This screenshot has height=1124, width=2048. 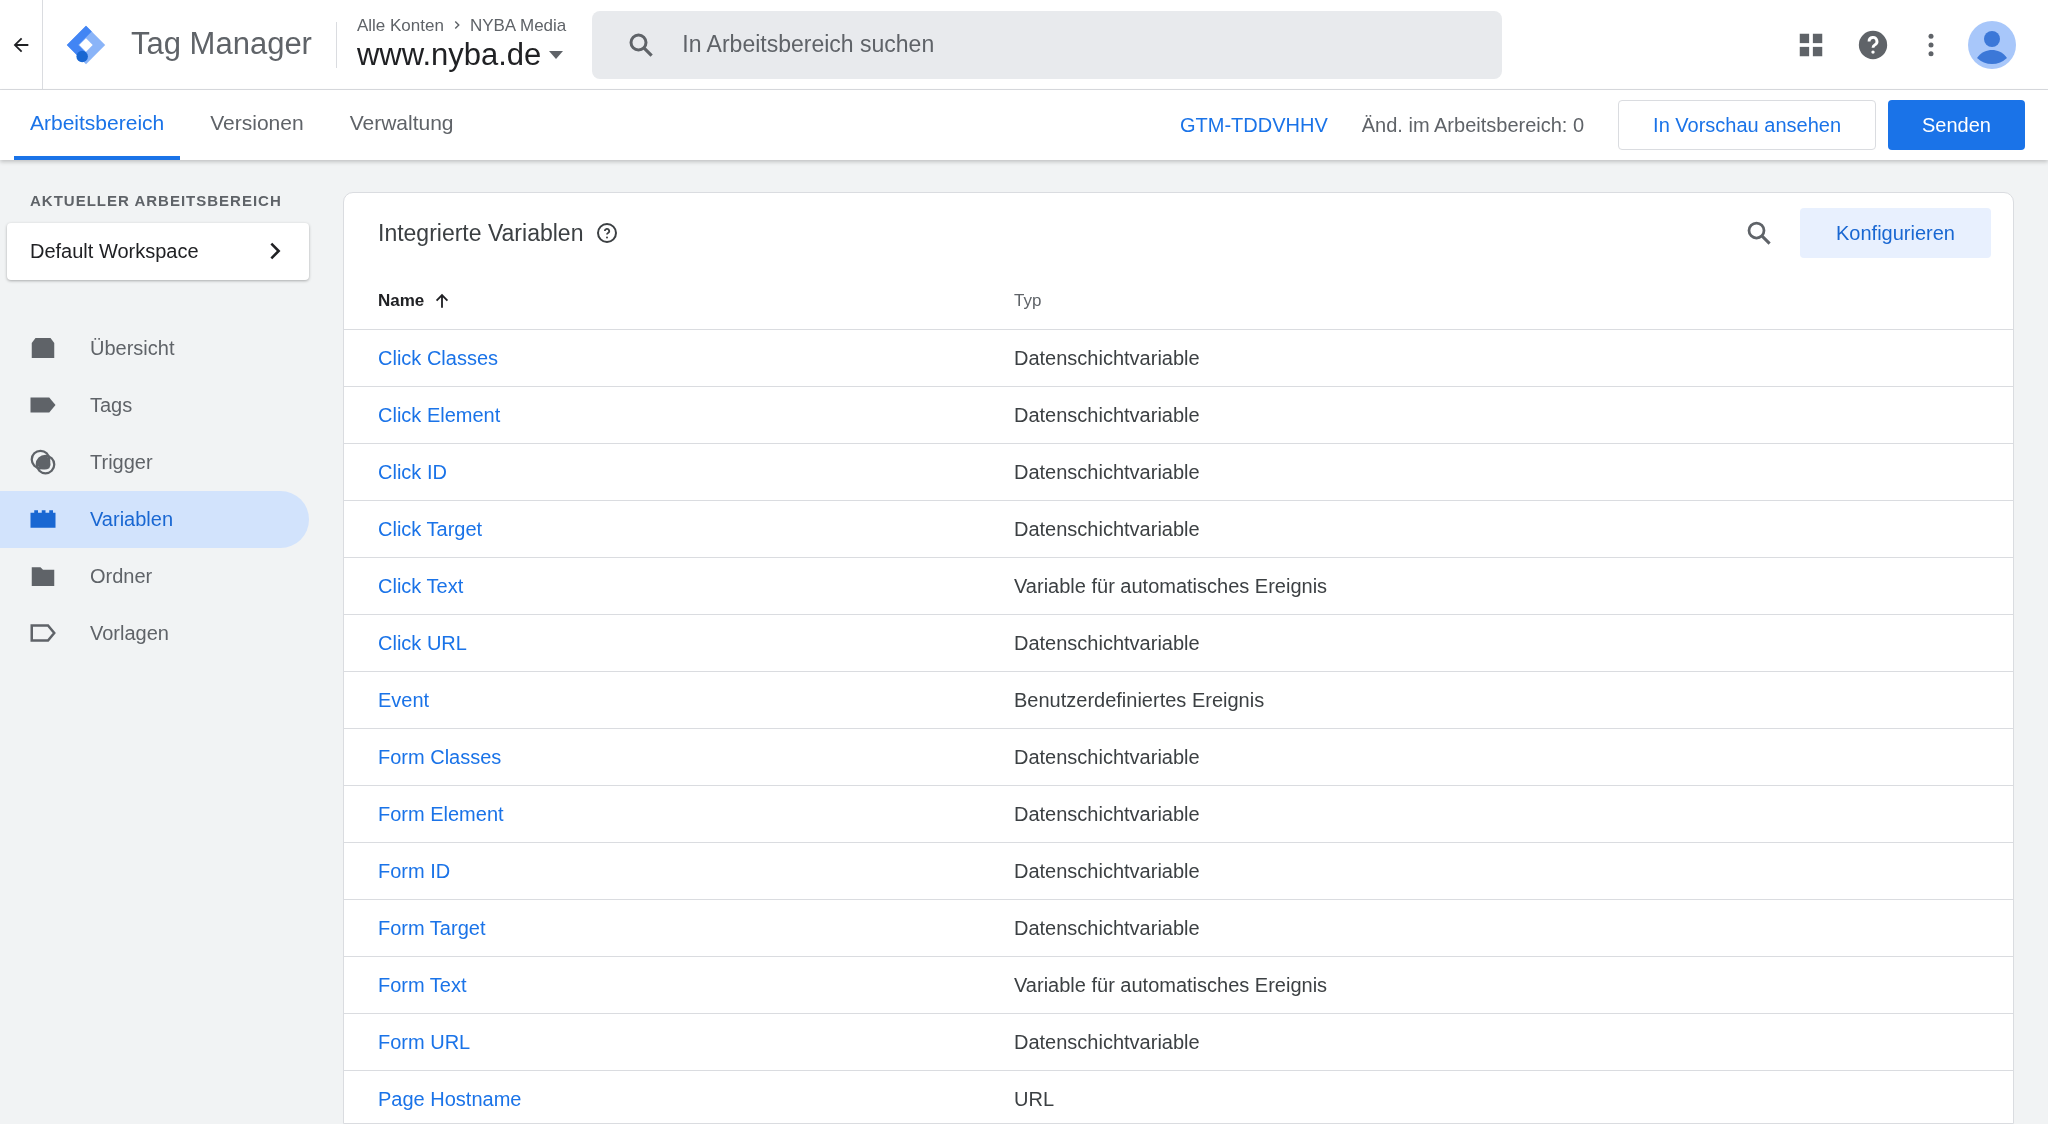 I want to click on variable-name-link: Form Target, so click(x=432, y=928).